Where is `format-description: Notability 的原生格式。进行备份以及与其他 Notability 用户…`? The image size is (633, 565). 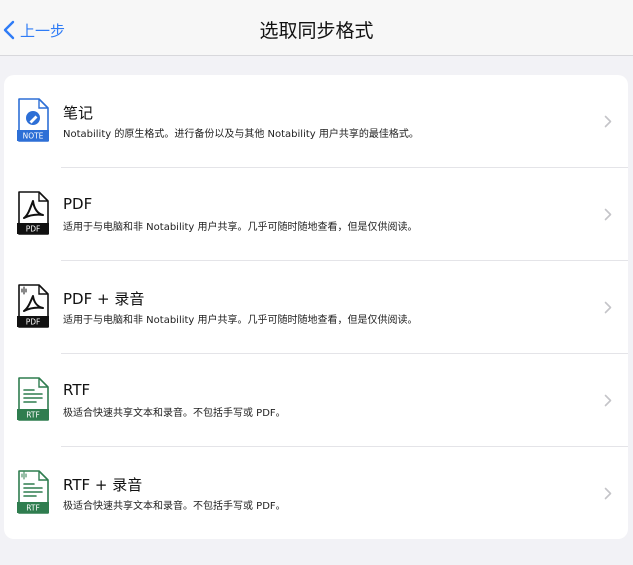 format-description: Notability 的原生格式。进行备份以及与其他 Notability 用户… is located at coordinates (241, 134).